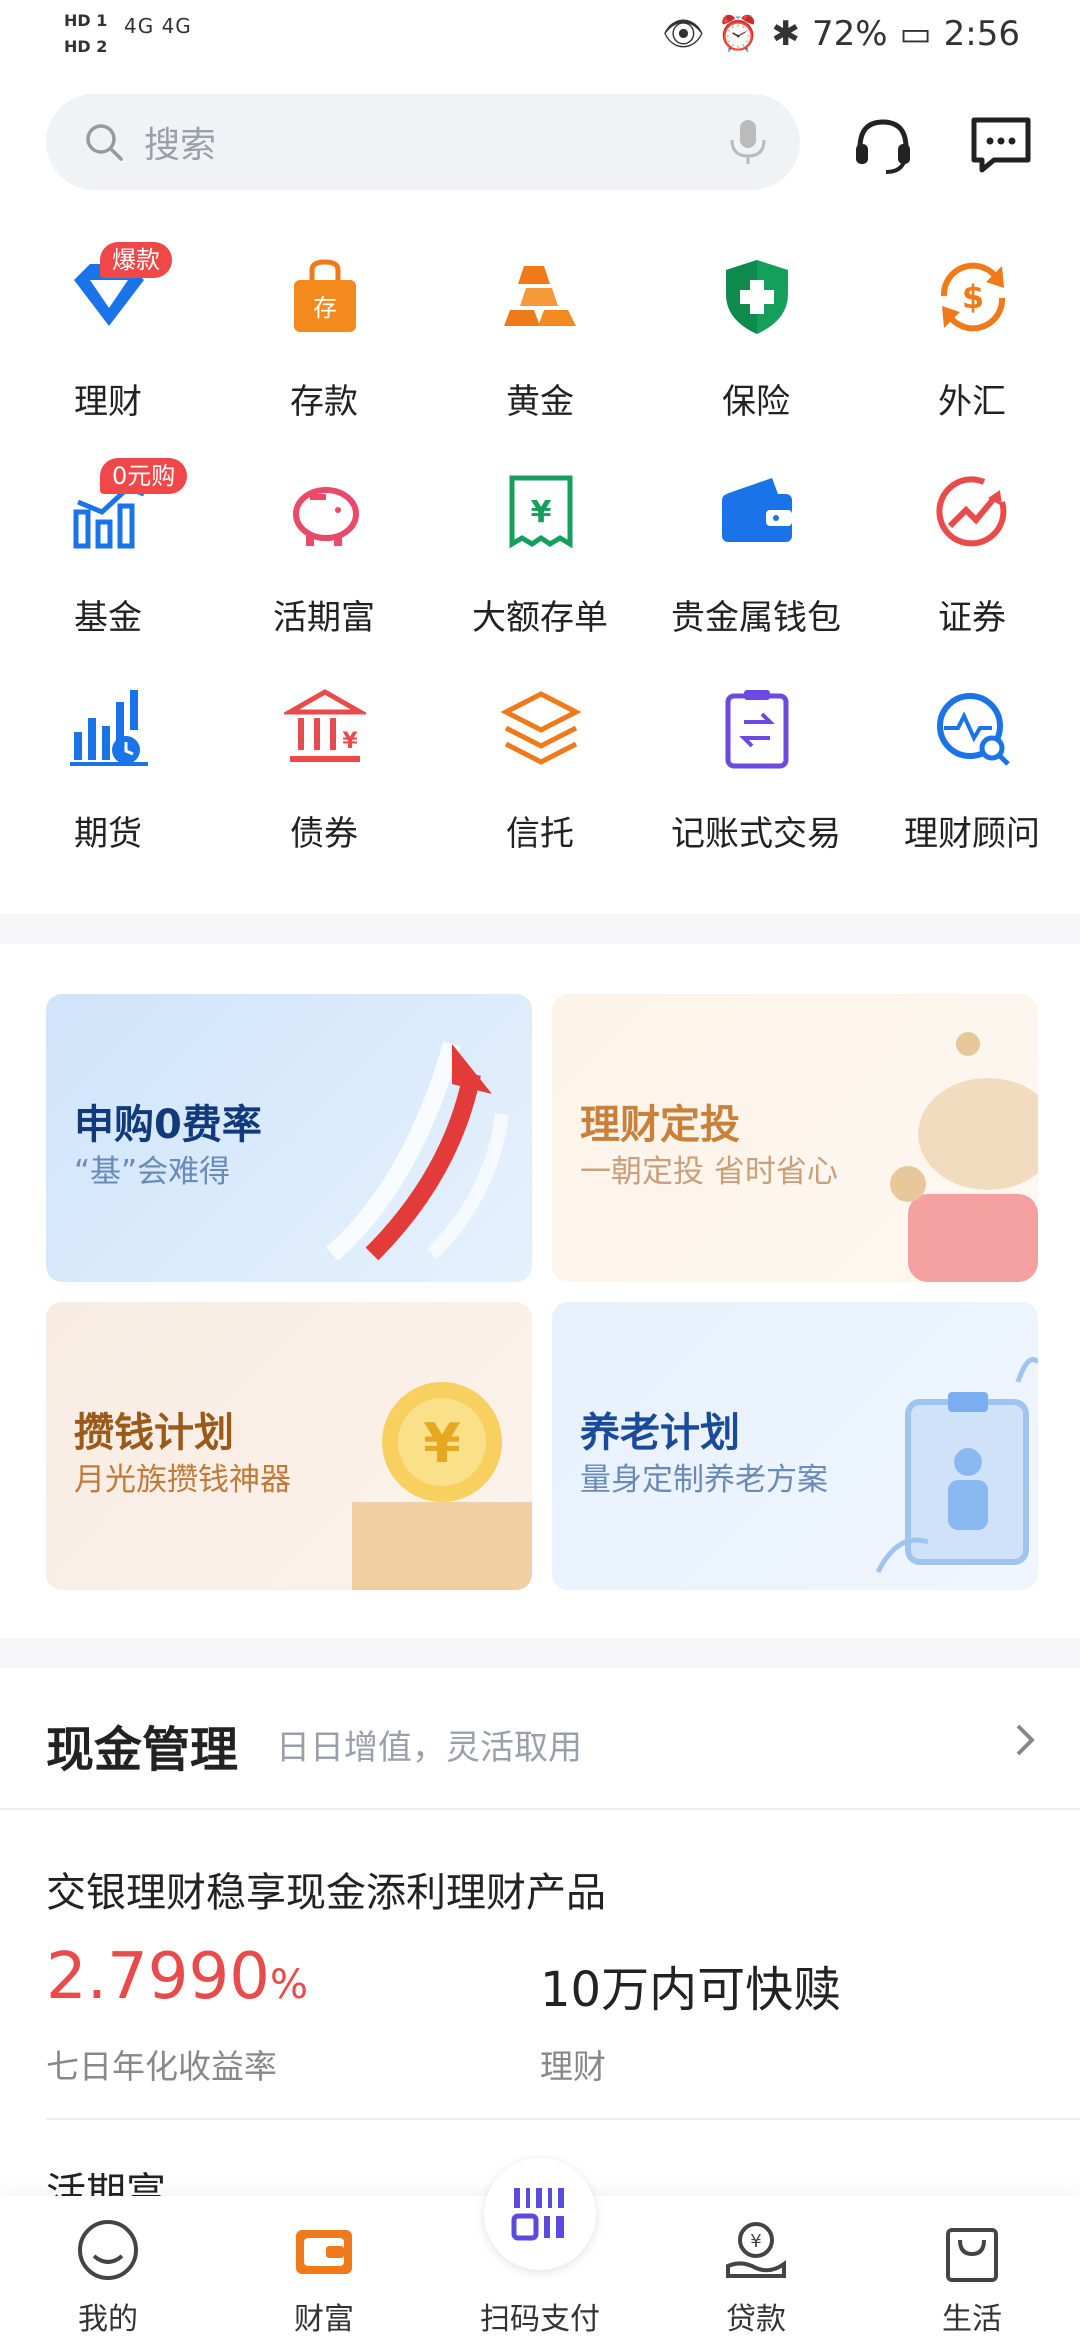  What do you see at coordinates (660, 1125) in the screenshot?
I see `promo-title: 理财定投` at bounding box center [660, 1125].